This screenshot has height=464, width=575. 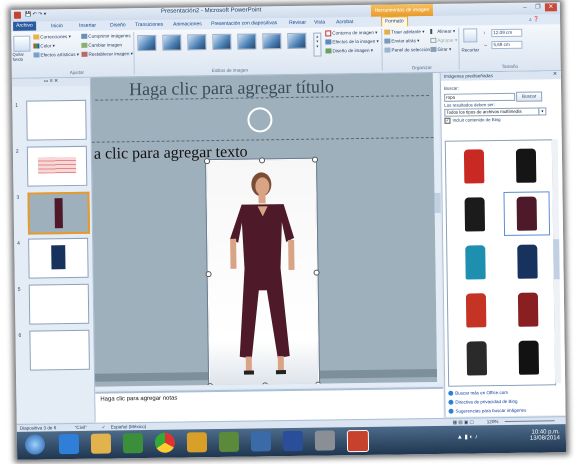 I want to click on help-icon: ▵ ❓, so click(x=534, y=19).